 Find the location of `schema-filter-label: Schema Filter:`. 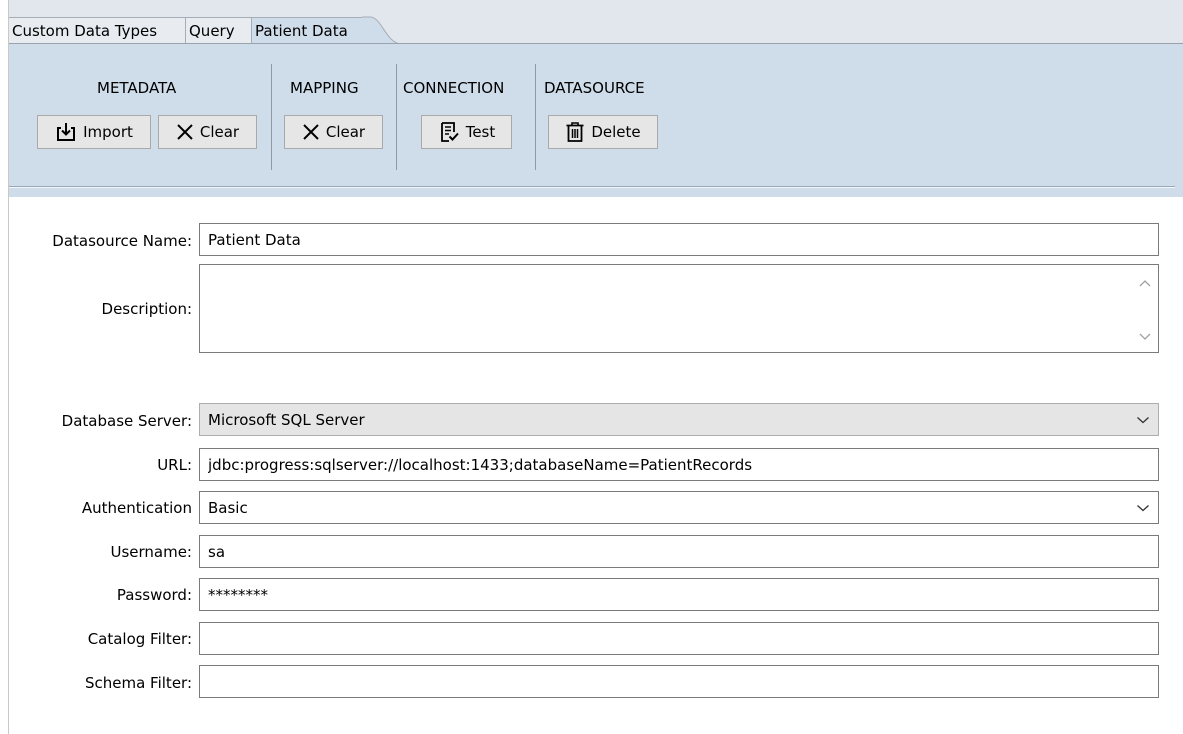

schema-filter-label: Schema Filter: is located at coordinates (138, 683).